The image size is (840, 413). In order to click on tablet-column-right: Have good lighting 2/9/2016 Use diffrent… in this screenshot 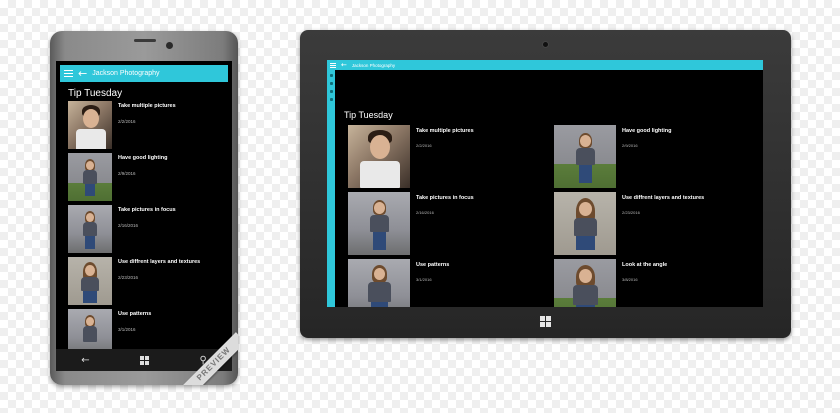, I will do `click(654, 216)`.